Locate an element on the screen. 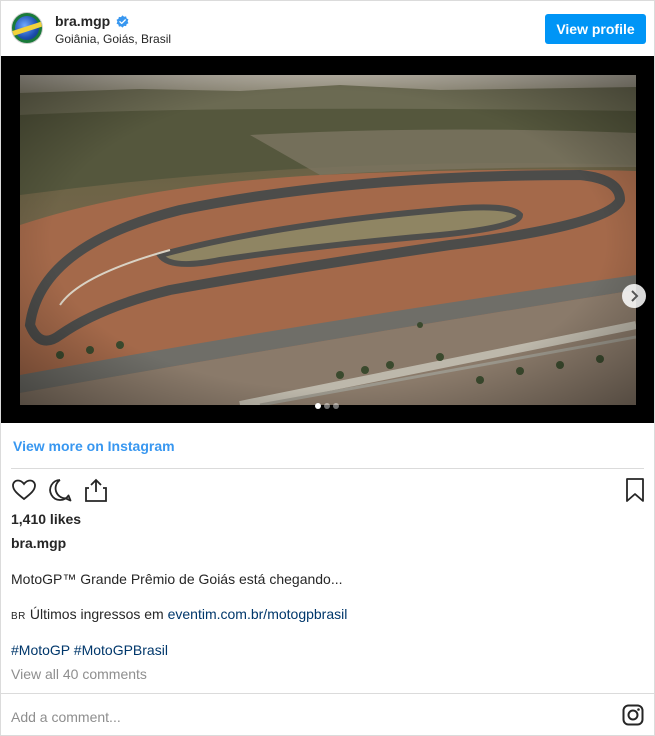  view-profile-button: View profile is located at coordinates (595, 29).